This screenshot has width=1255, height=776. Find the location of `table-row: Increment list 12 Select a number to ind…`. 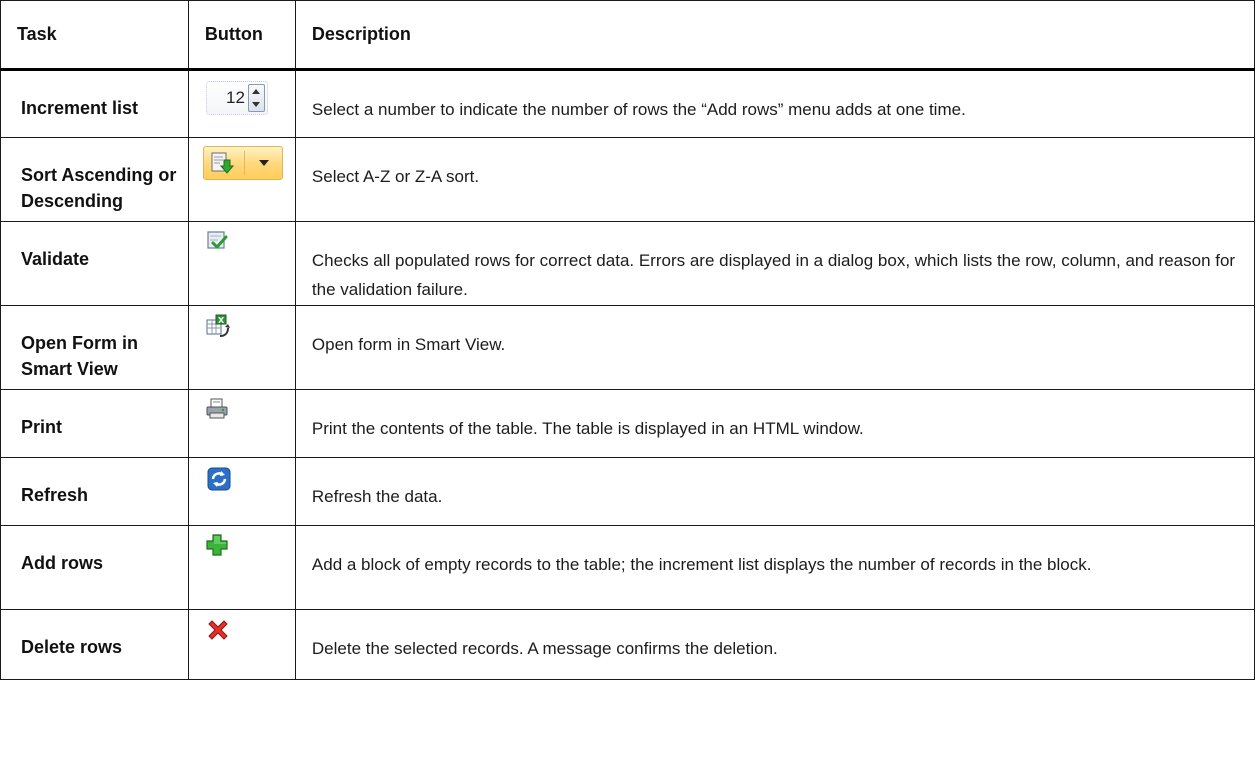

table-row: Increment list 12 Select a number to ind… is located at coordinates (627, 103).